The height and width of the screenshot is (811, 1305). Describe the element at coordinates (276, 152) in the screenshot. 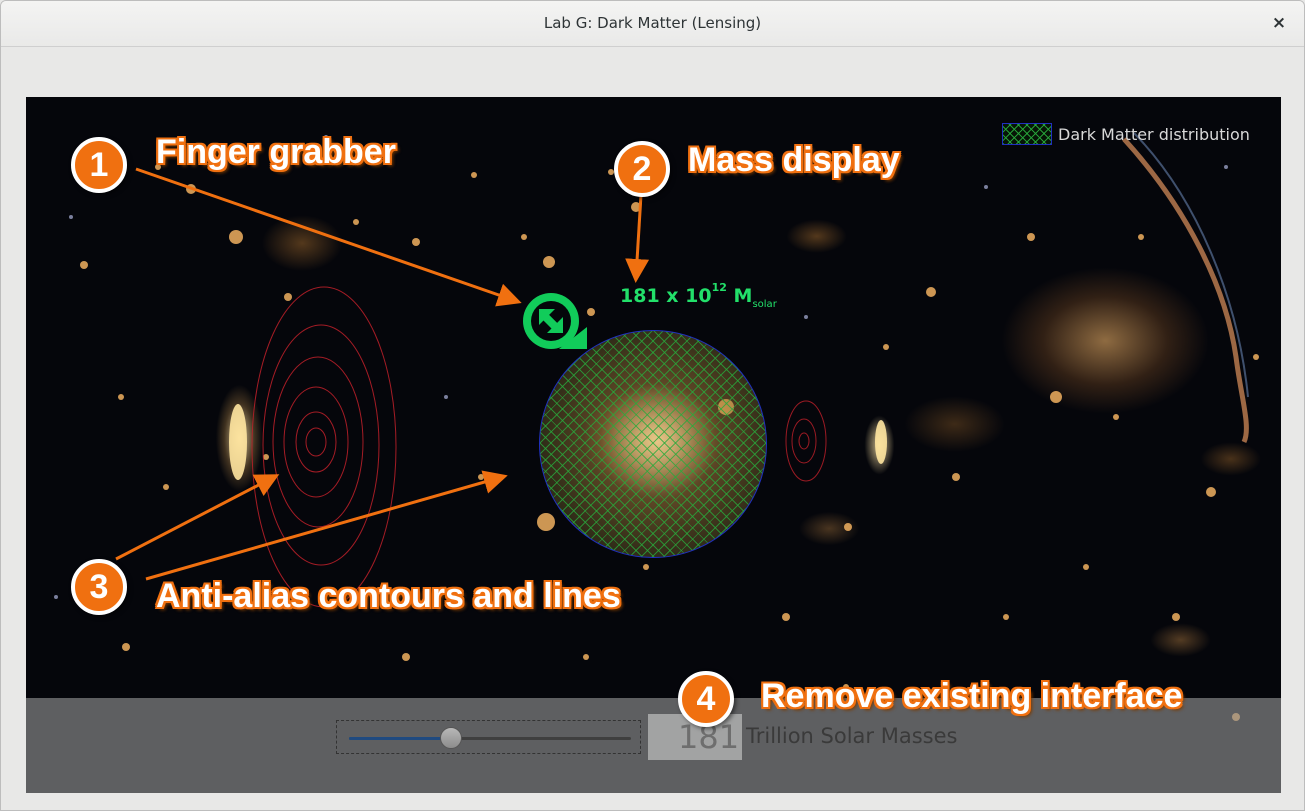

I see `callout-1-label: Finger grabber` at that location.